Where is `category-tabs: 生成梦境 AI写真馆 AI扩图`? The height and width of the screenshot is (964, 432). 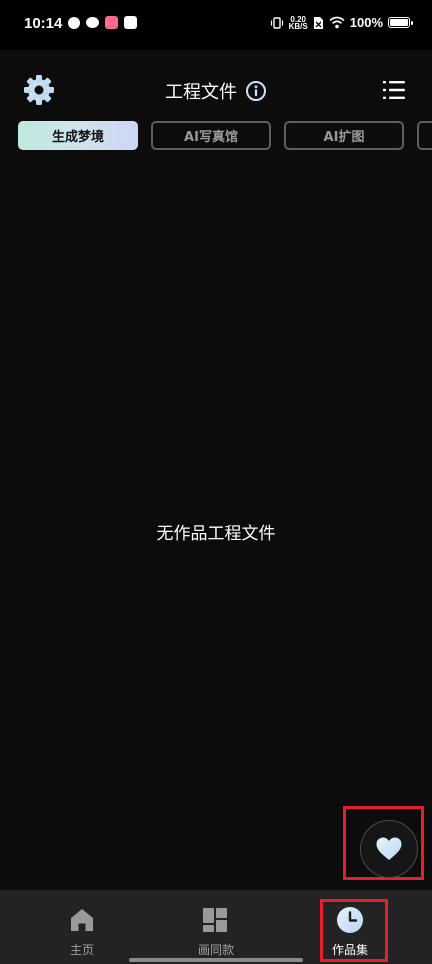 category-tabs: 生成梦境 AI写真馆 AI扩图 is located at coordinates (225, 135).